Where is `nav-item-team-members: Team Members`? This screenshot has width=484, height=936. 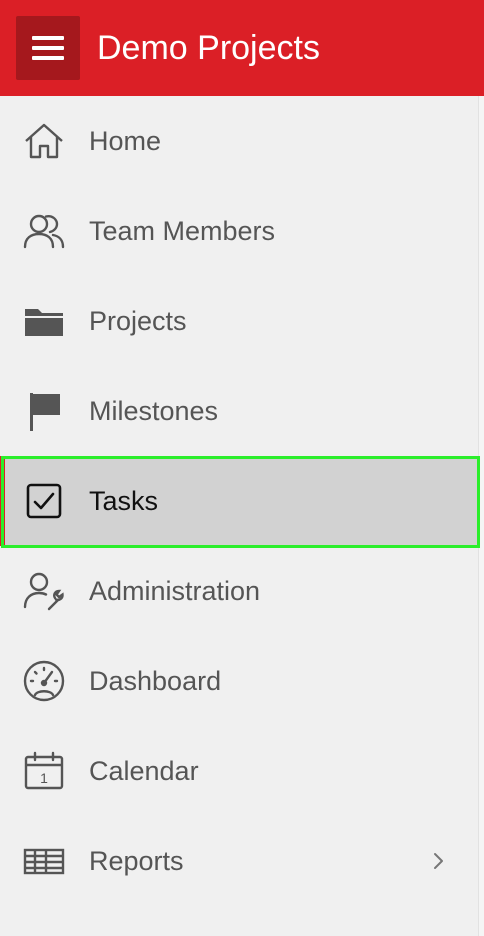 nav-item-team-members: Team Members is located at coordinates (239, 231).